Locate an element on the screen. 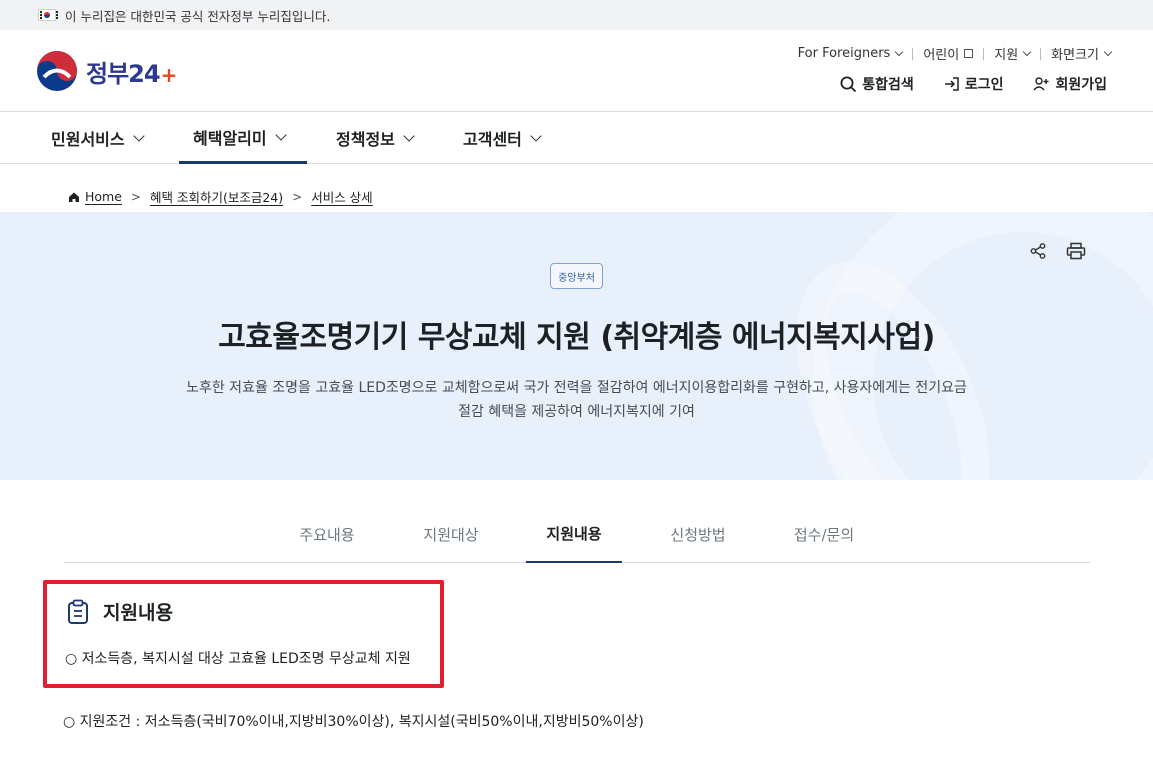  print-button is located at coordinates (1076, 251).